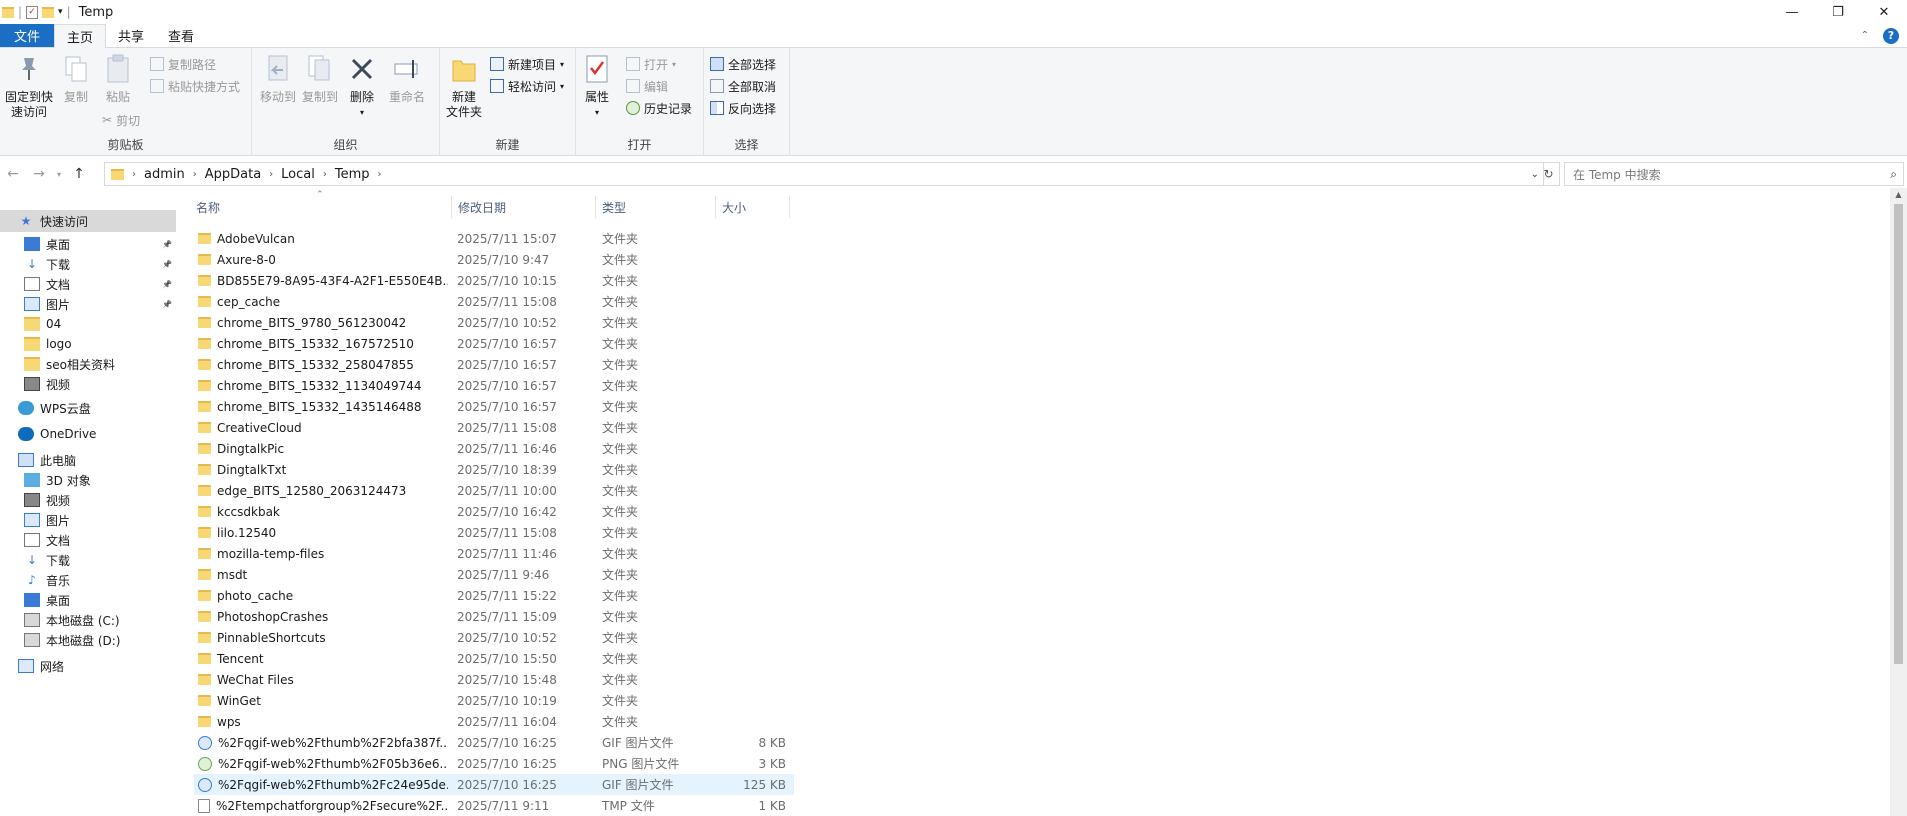 This screenshot has width=1907, height=816. I want to click on file-row: DingtalkPic 2025/7/11 16:46 文件夹, so click(494, 448).